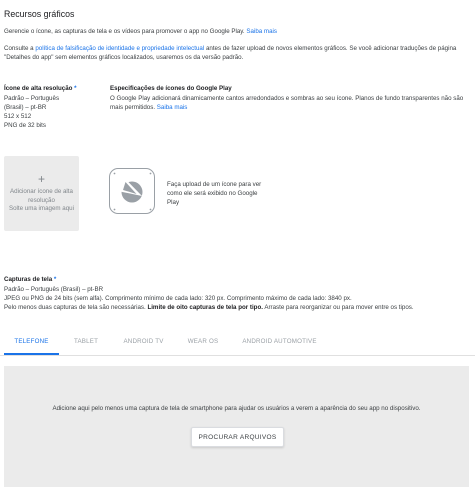 The image size is (475, 504). Describe the element at coordinates (30, 279) in the screenshot. I see `screenshots-label: Capturas de tela *` at that location.